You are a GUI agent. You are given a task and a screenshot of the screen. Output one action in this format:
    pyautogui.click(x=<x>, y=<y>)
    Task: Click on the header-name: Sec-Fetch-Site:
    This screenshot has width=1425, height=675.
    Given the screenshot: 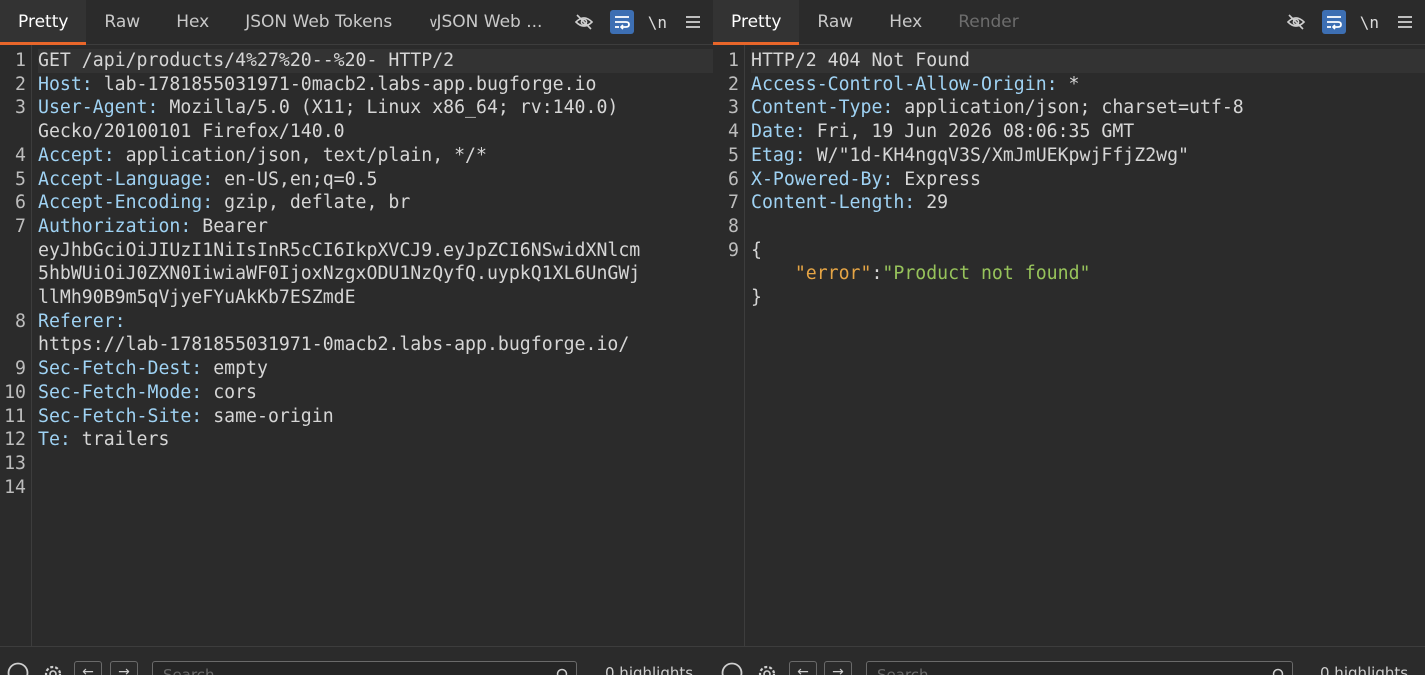 What is the action you would take?
    pyautogui.click(x=120, y=416)
    